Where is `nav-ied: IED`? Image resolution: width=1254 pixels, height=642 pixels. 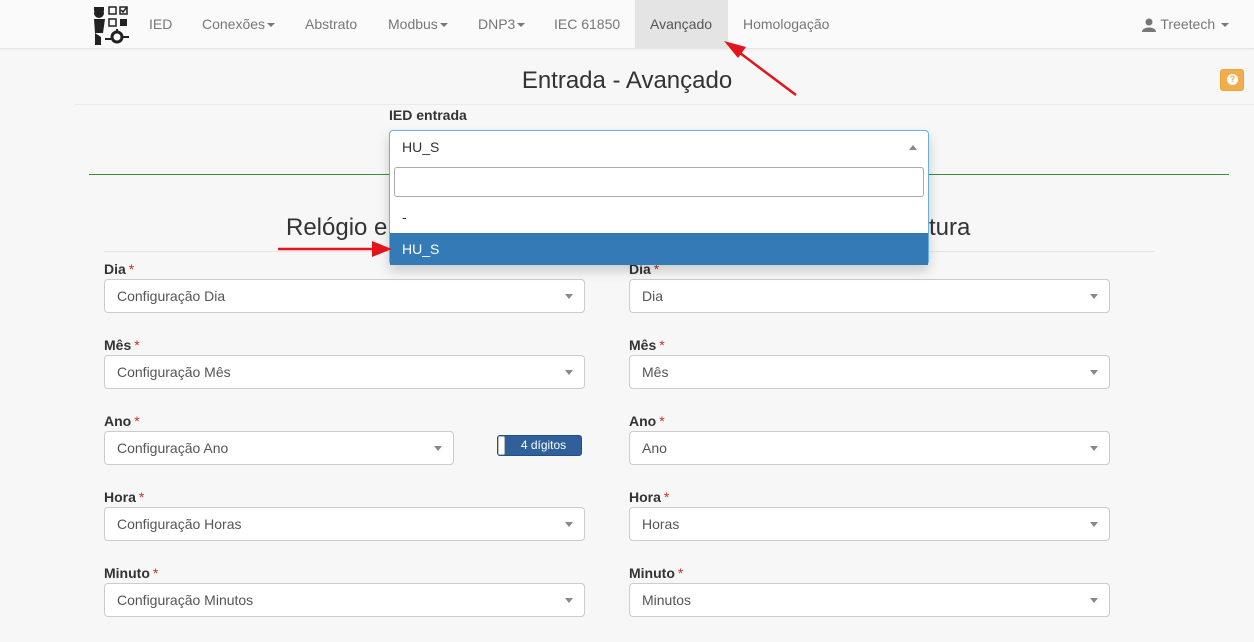
nav-ied: IED is located at coordinates (160, 24).